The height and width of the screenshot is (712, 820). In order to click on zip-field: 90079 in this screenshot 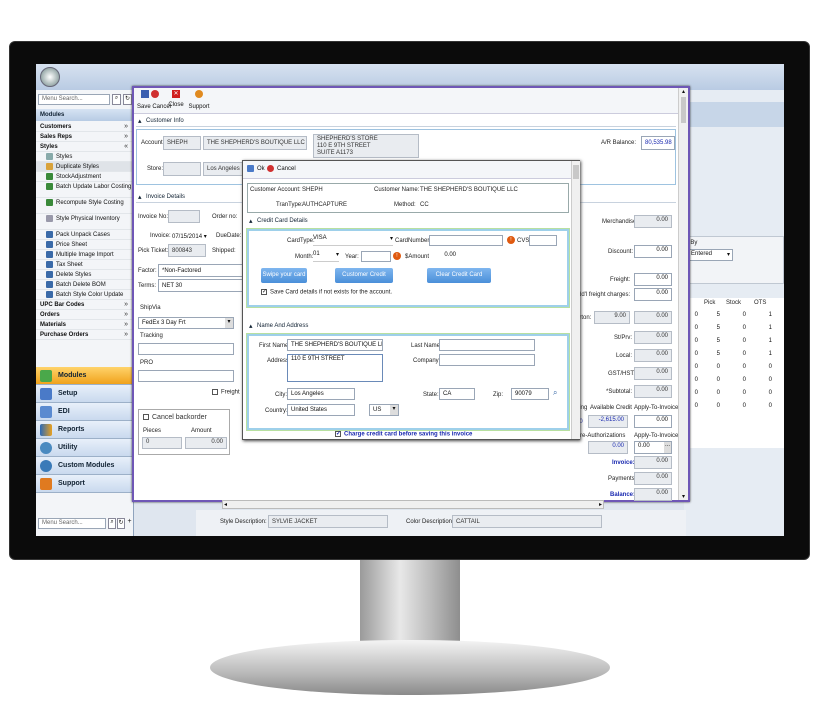, I will do `click(530, 394)`.